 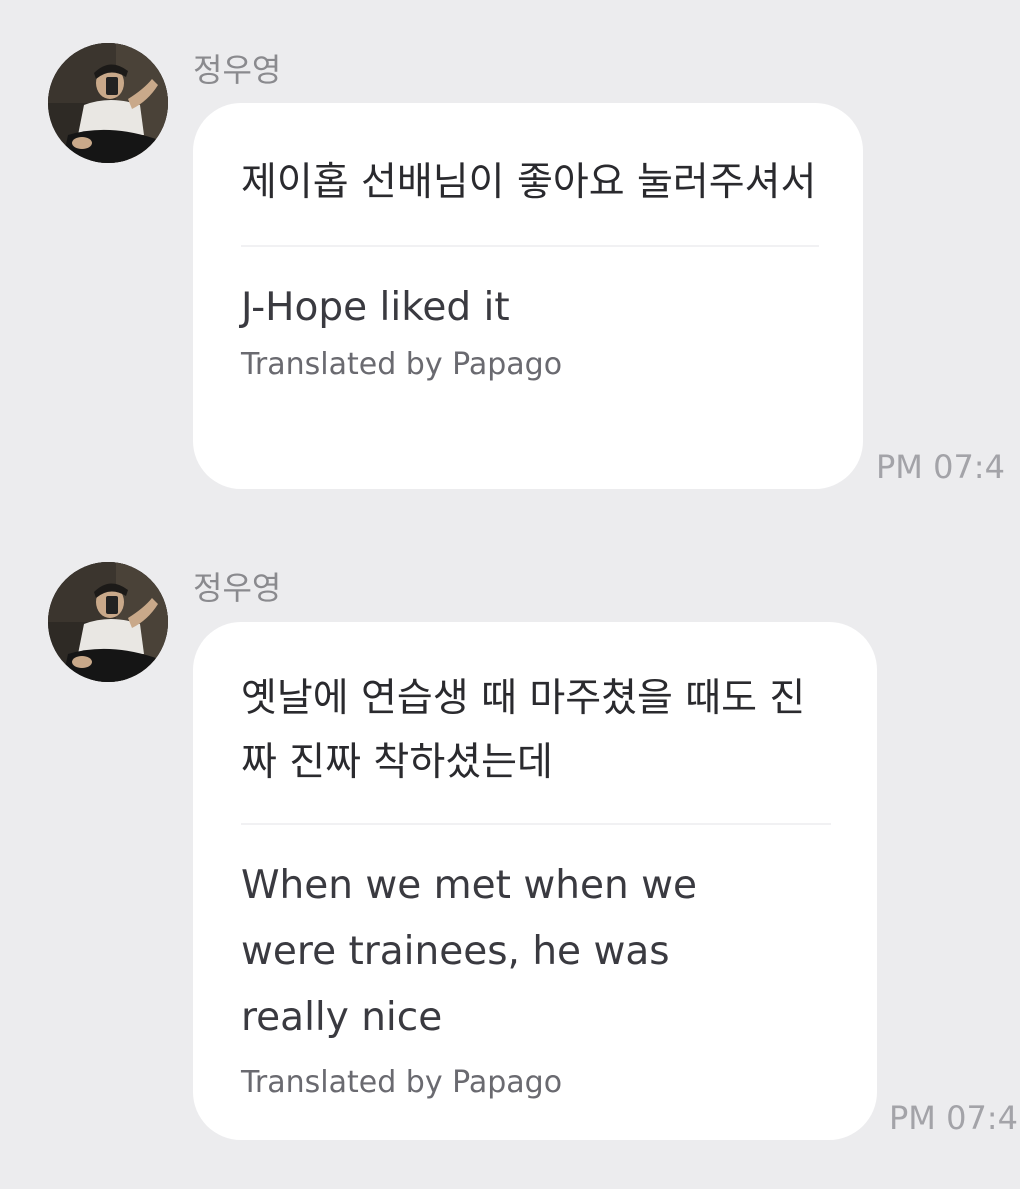 I want to click on original-message-text: 제이홉 선배님이 좋아요 눌러주셔서, so click(x=529, y=182).